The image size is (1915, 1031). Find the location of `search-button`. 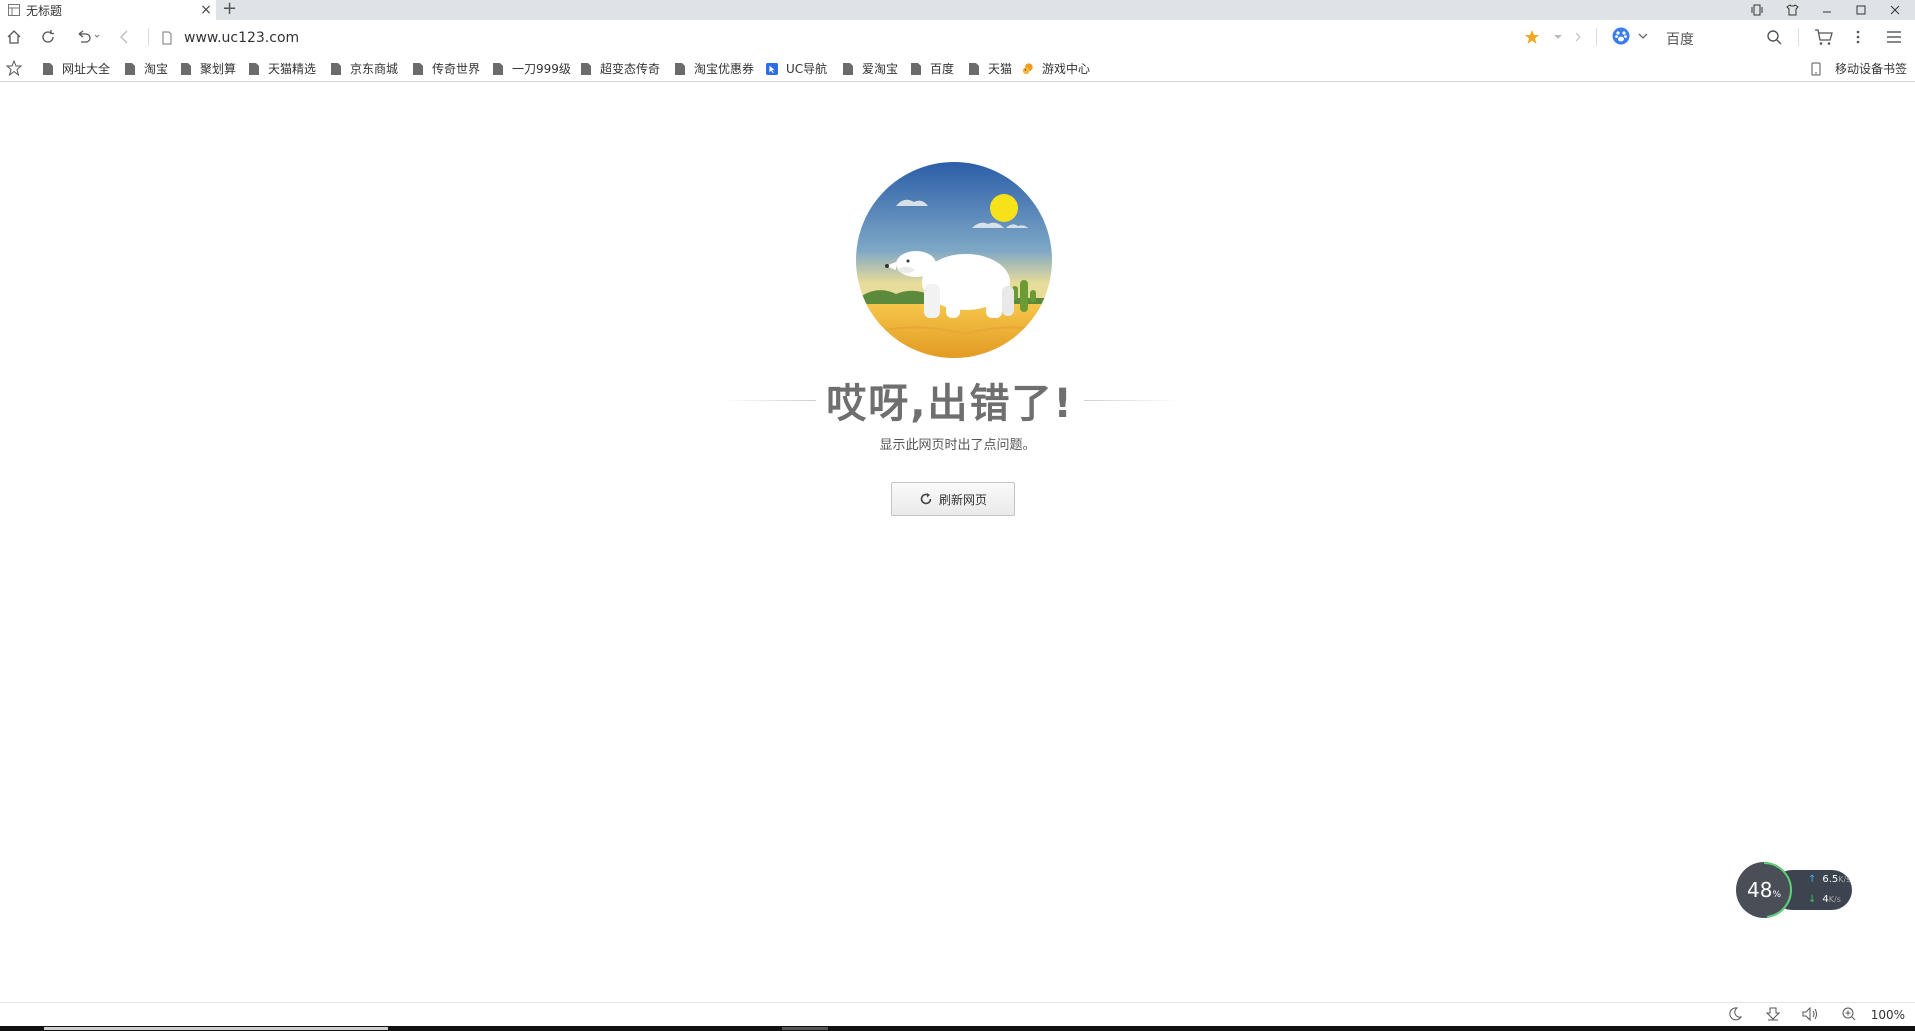

search-button is located at coordinates (1774, 37).